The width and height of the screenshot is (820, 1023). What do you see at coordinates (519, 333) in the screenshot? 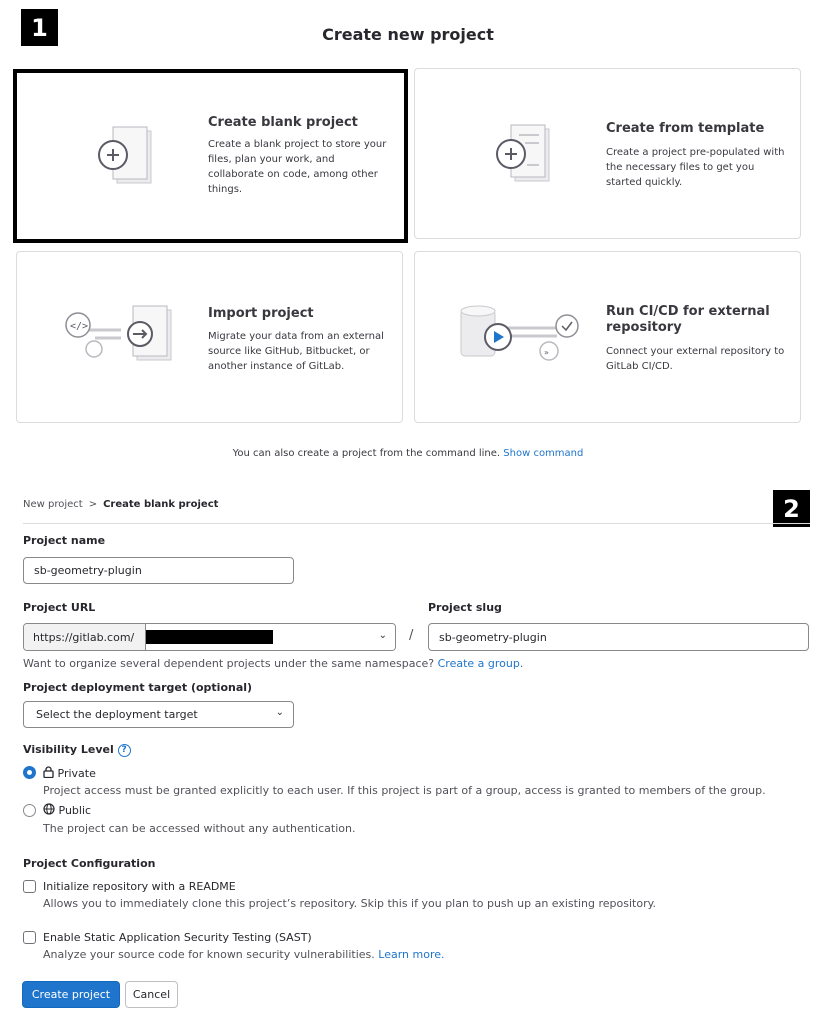
I see `cicd-illustration: »` at bounding box center [519, 333].